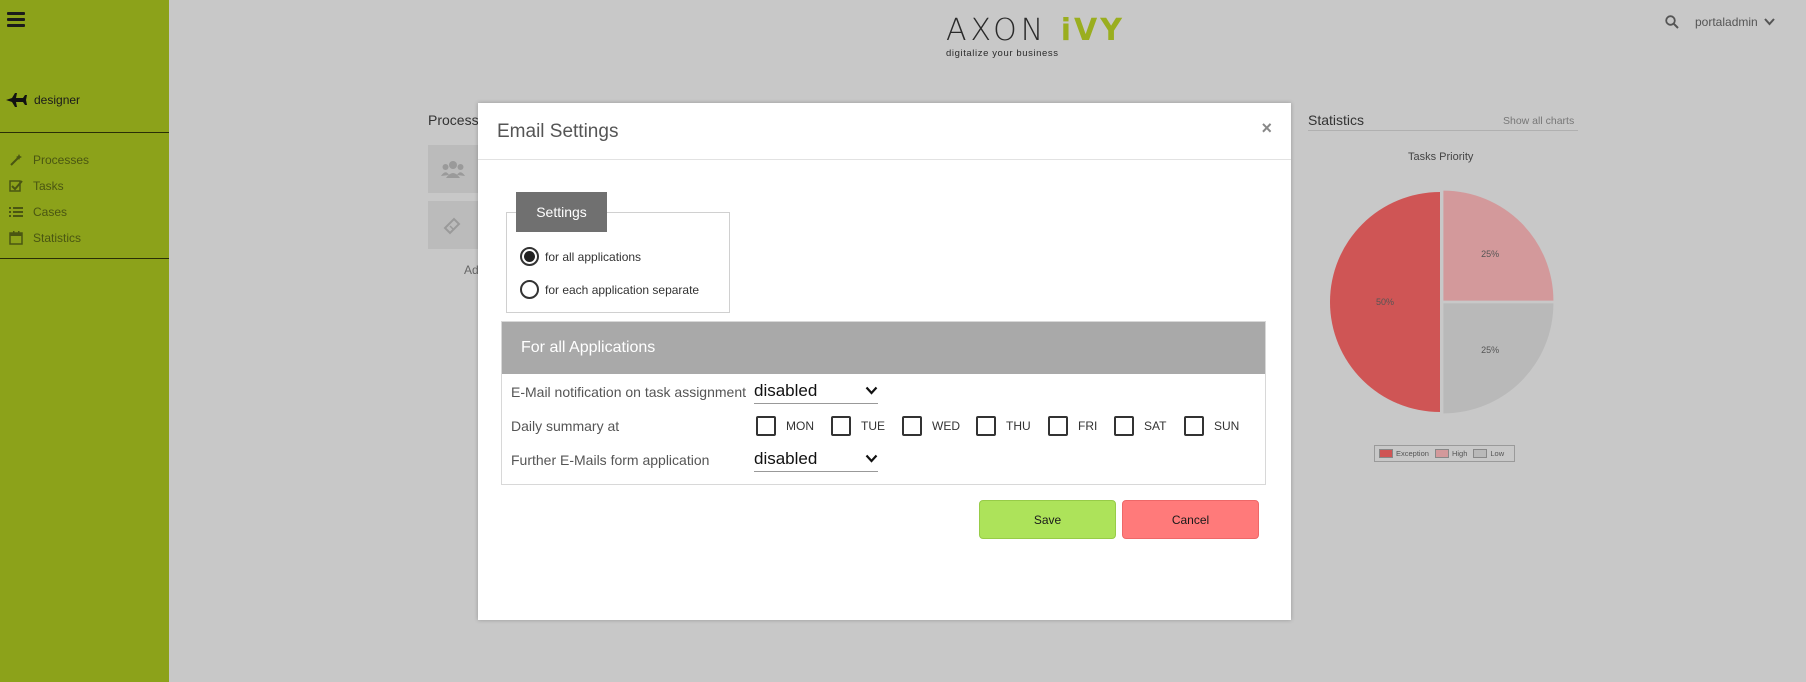 The image size is (1806, 682). I want to click on chart-legend: Exception High Low, so click(1445, 453).